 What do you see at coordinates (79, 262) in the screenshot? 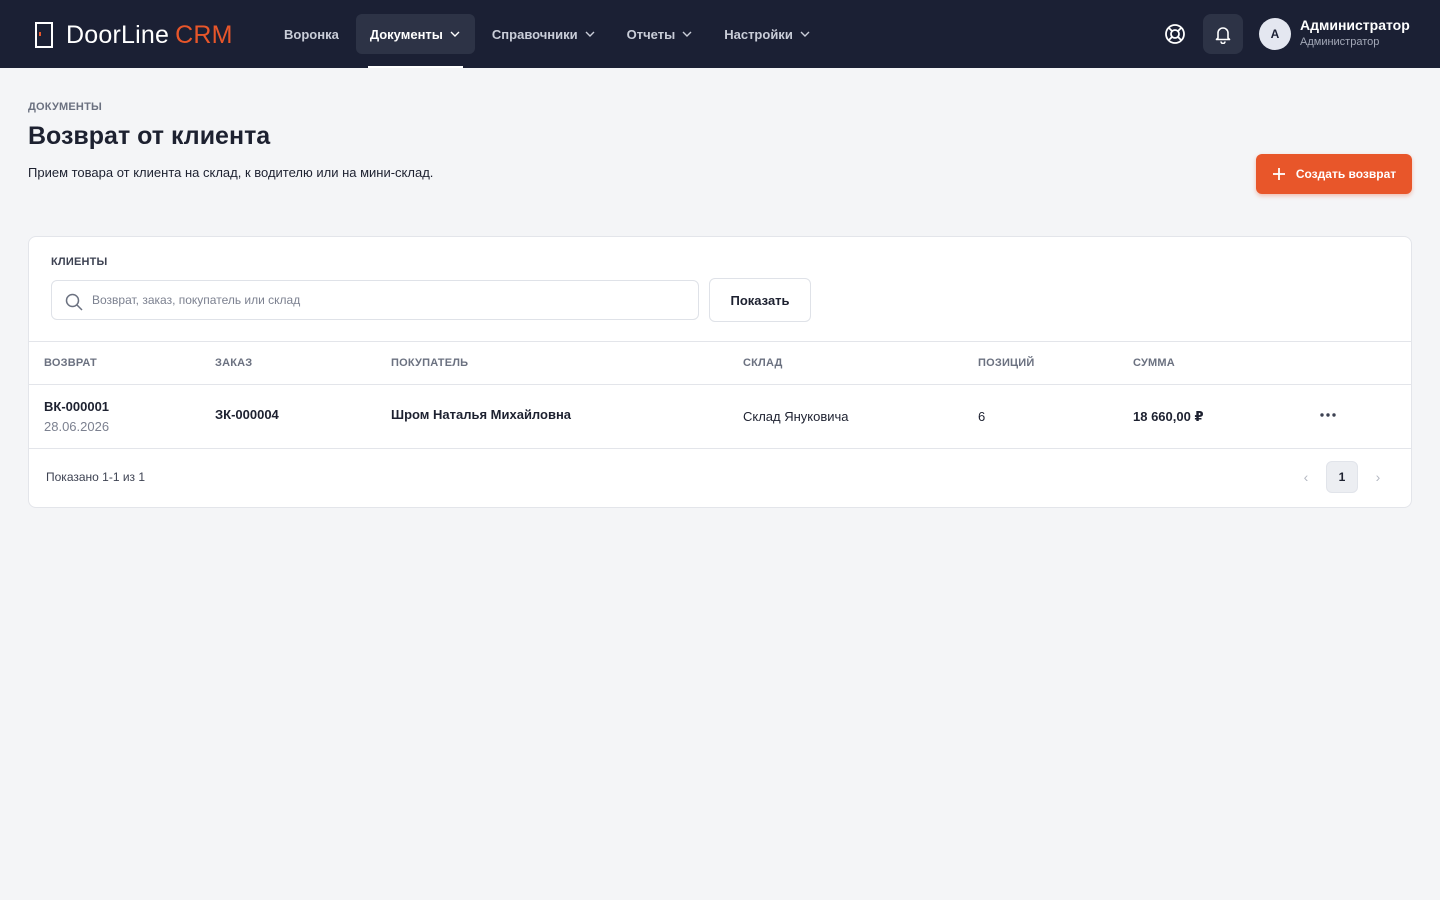
I see `filter-label: КЛИЕНТЫ` at bounding box center [79, 262].